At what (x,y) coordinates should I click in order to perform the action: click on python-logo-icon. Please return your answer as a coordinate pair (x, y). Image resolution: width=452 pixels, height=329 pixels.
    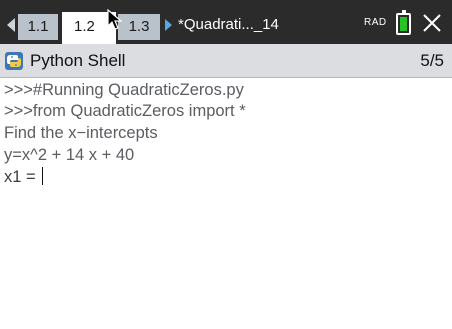
    Looking at the image, I should click on (14, 61).